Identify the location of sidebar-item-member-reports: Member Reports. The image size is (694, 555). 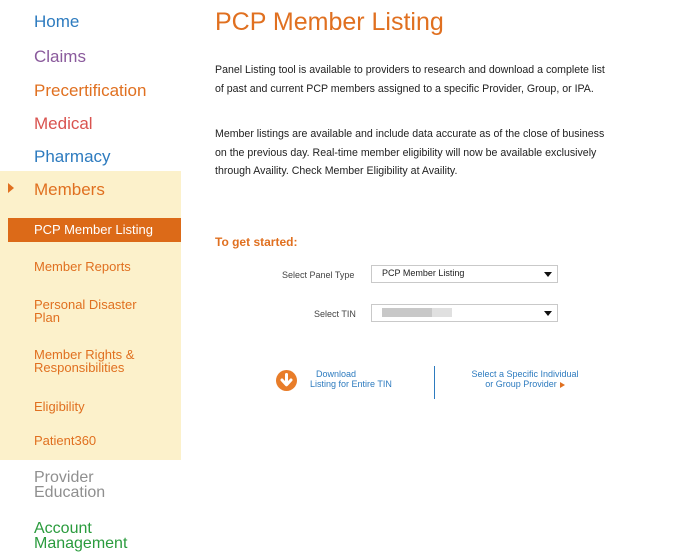
(82, 266).